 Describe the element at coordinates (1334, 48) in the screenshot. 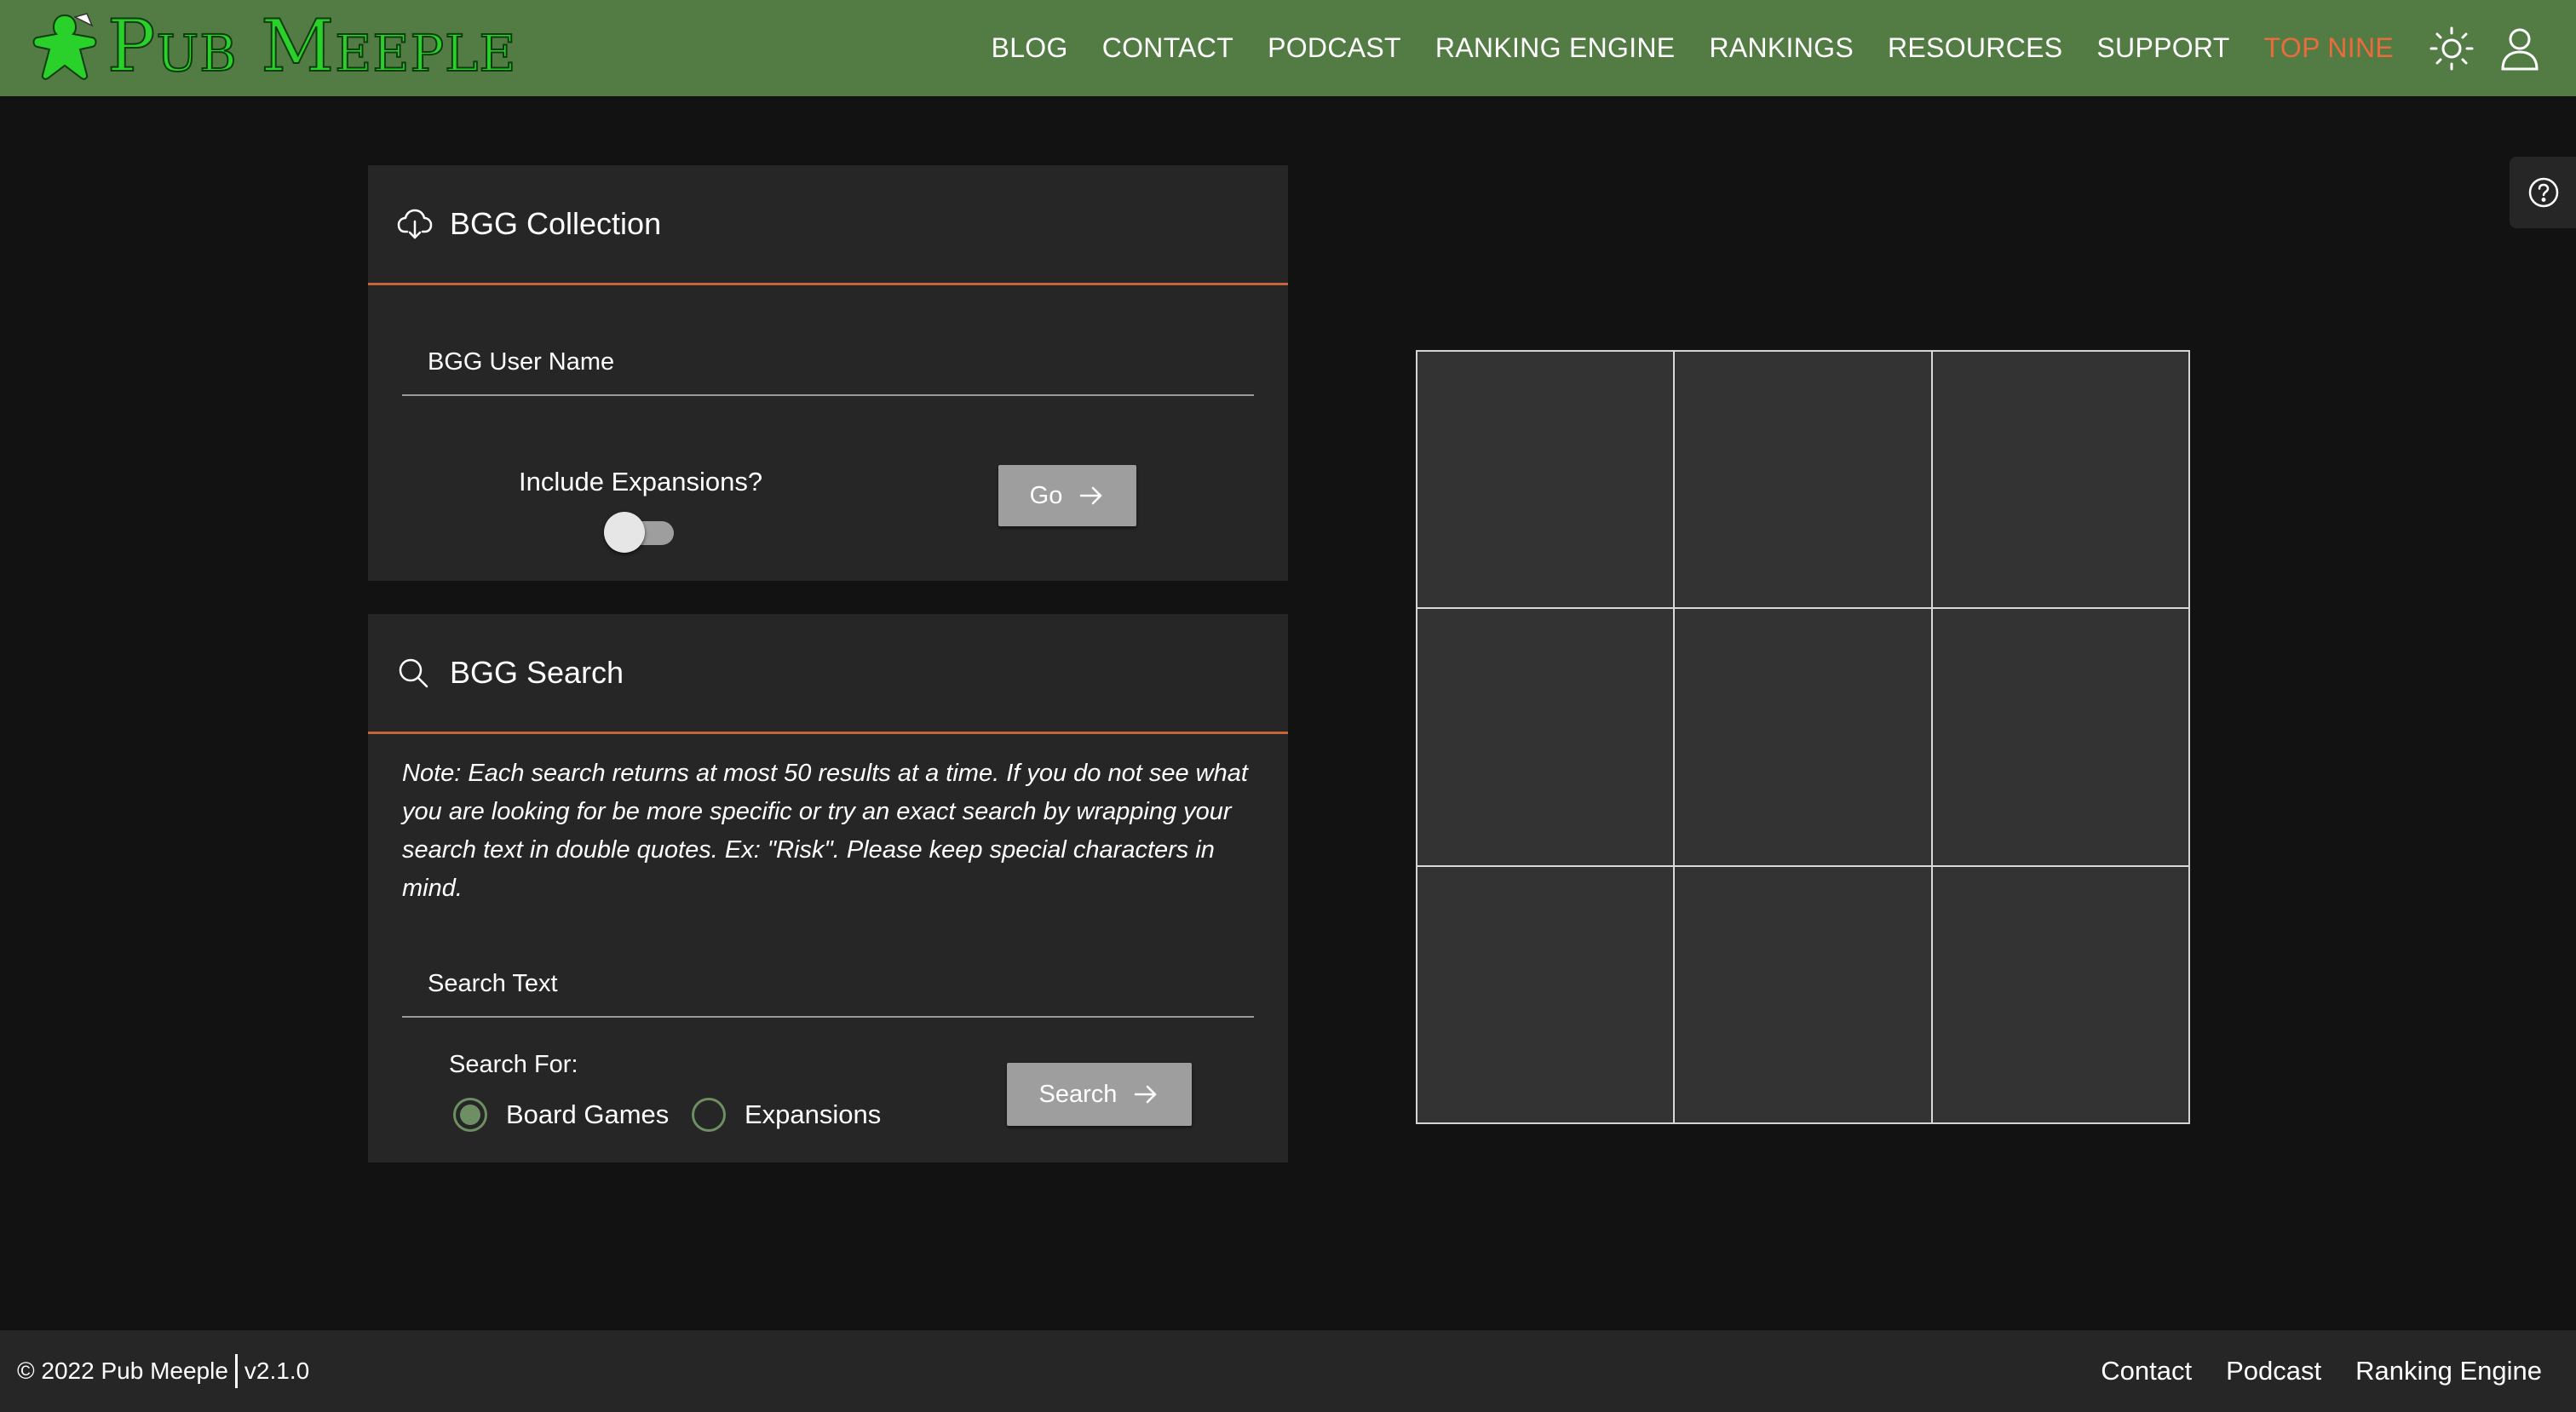

I see `nav-link-podcast: PODCAST` at that location.